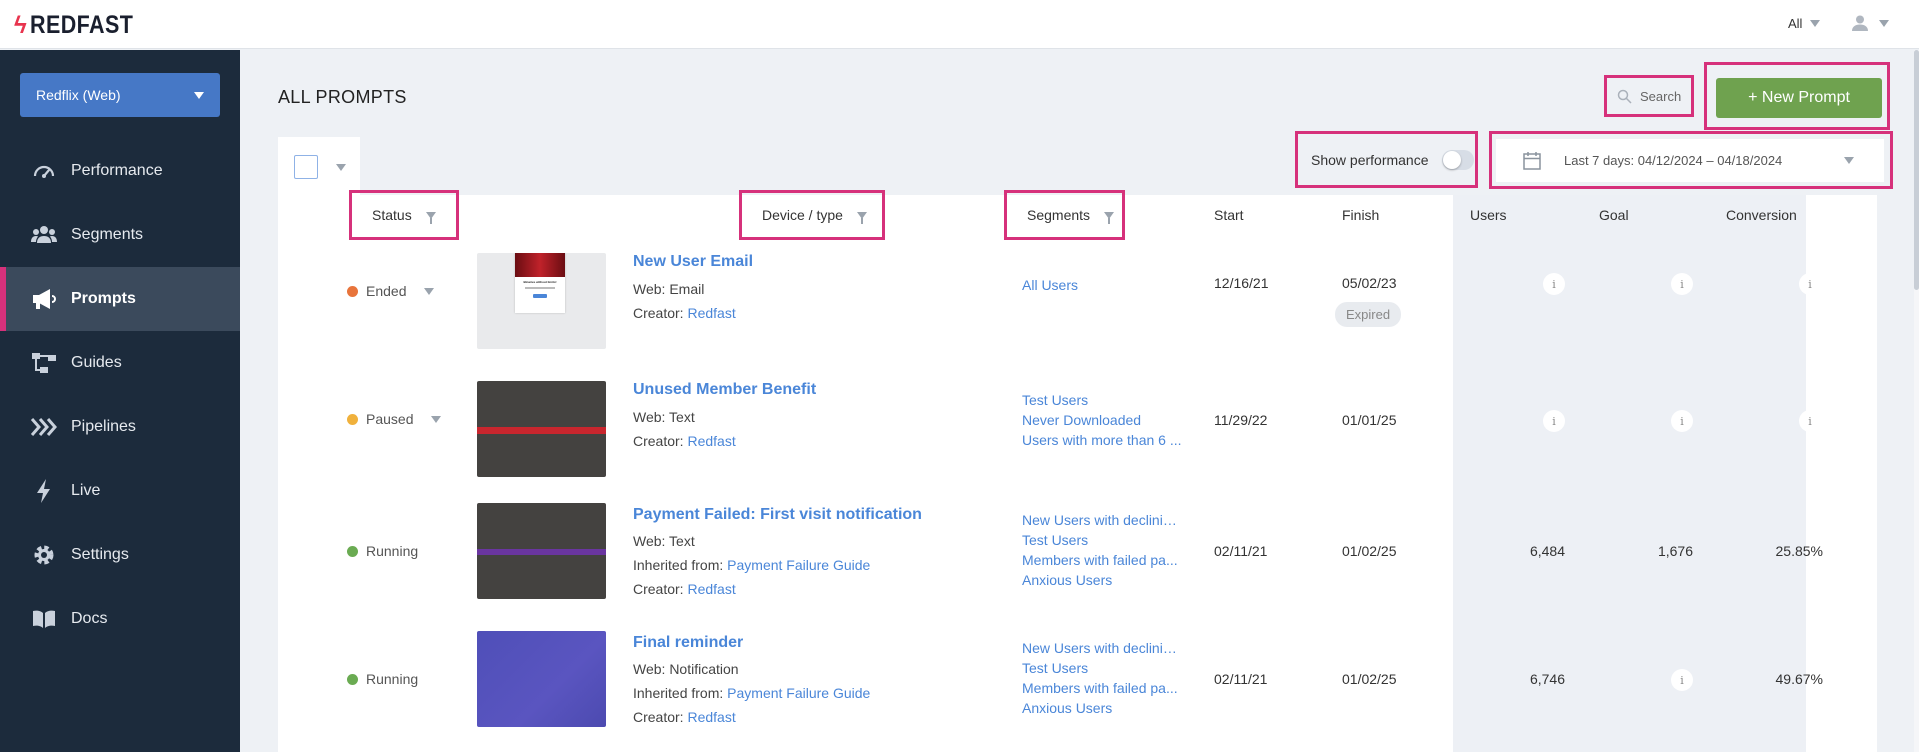  Describe the element at coordinates (1369, 551) in the screenshot. I see `finish-date: 01/02/25` at that location.